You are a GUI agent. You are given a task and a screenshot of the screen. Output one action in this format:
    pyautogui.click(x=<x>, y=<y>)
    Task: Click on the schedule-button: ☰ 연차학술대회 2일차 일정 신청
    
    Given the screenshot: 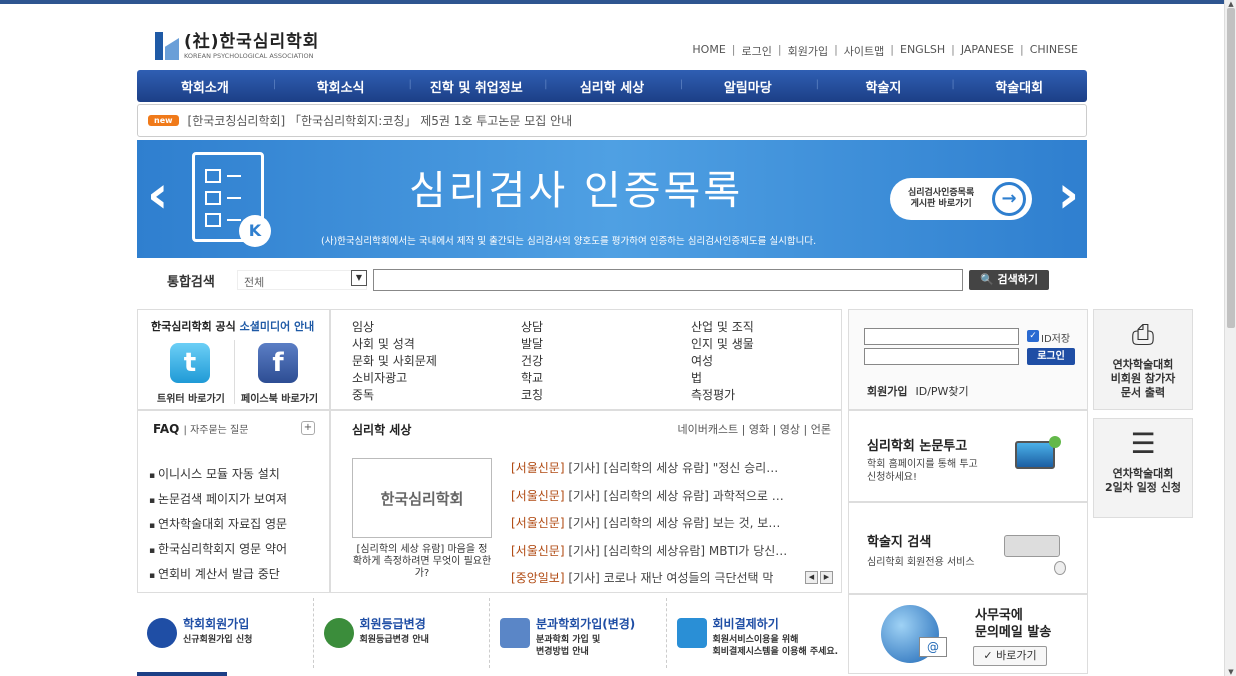 What is the action you would take?
    pyautogui.click(x=1143, y=468)
    